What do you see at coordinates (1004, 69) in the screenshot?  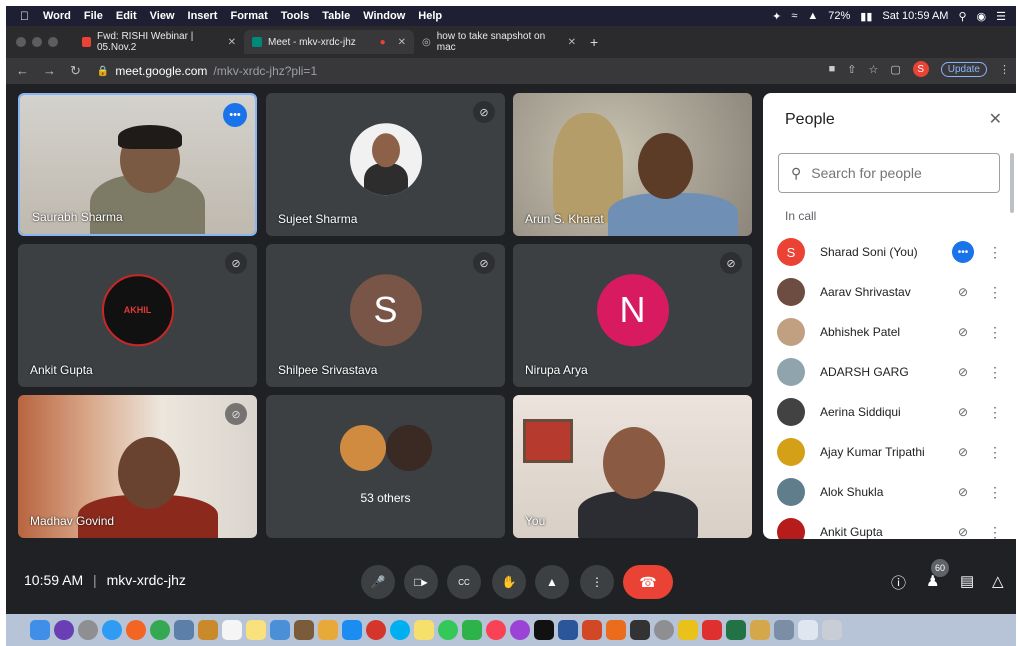 I see `browser-menu-icon: ⋮` at bounding box center [1004, 69].